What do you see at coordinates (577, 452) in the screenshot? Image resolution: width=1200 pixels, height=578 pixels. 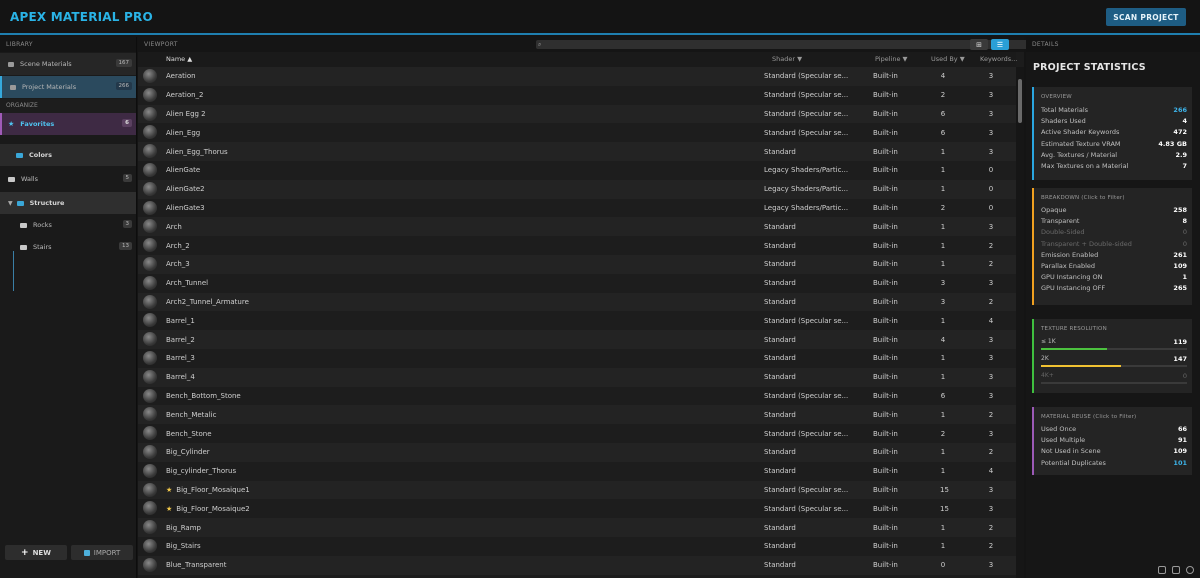 I see `table-row: Big_Cylinder Standard Built-in 1 2` at bounding box center [577, 452].